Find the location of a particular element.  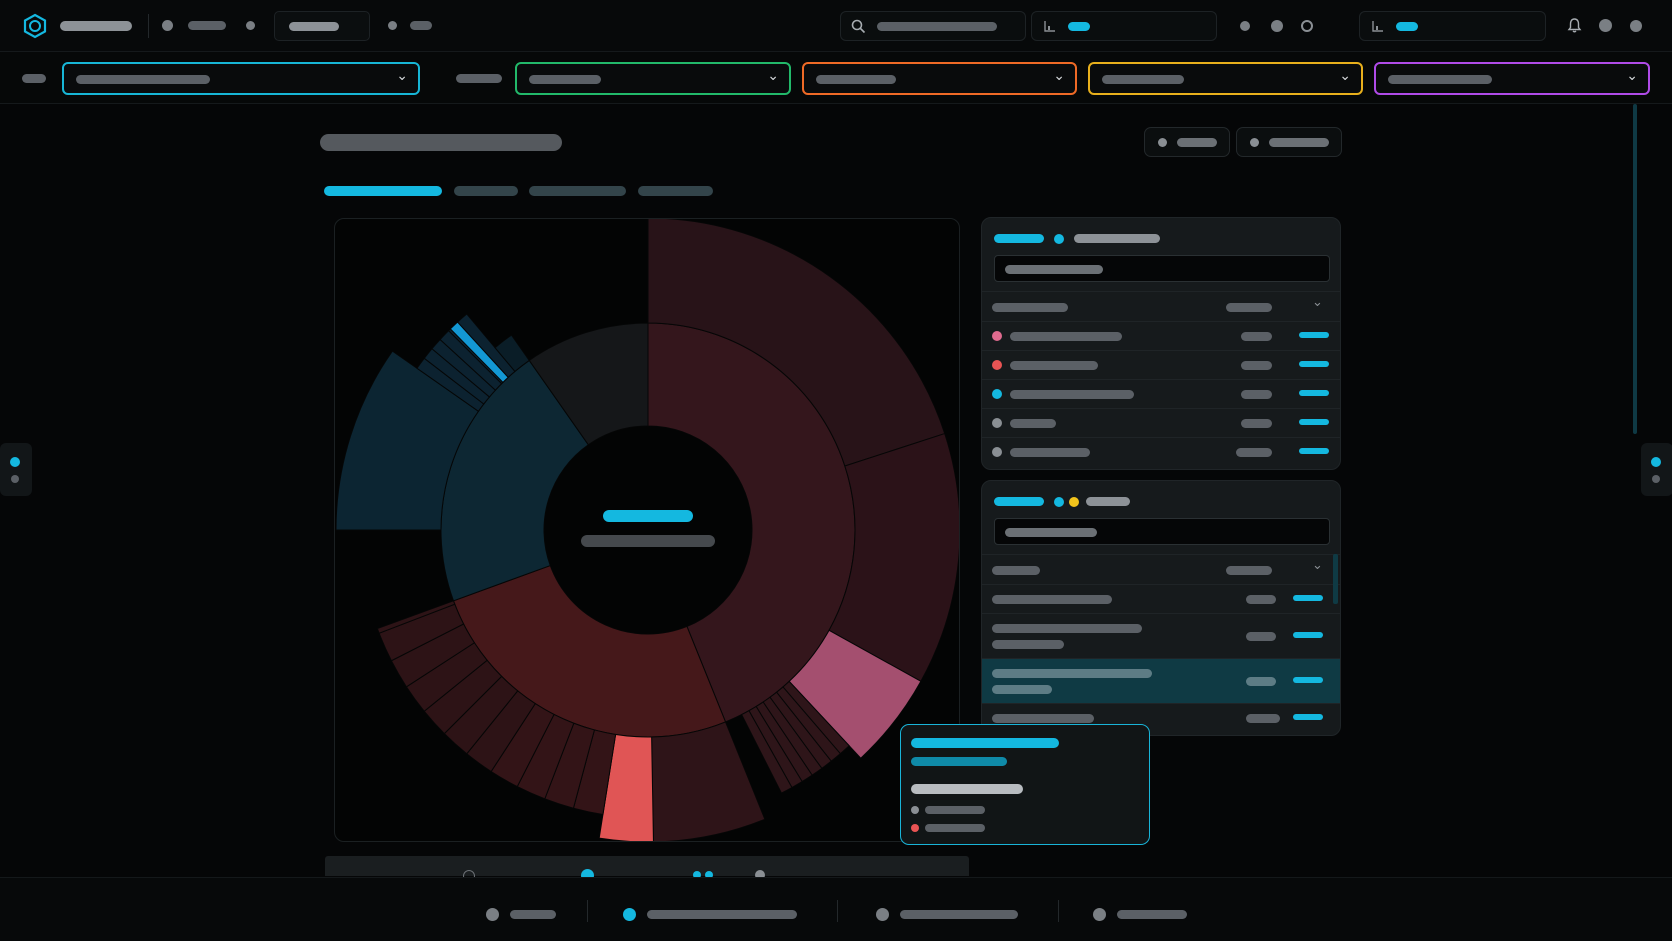

panel-scrollbar is located at coordinates (1335, 579).